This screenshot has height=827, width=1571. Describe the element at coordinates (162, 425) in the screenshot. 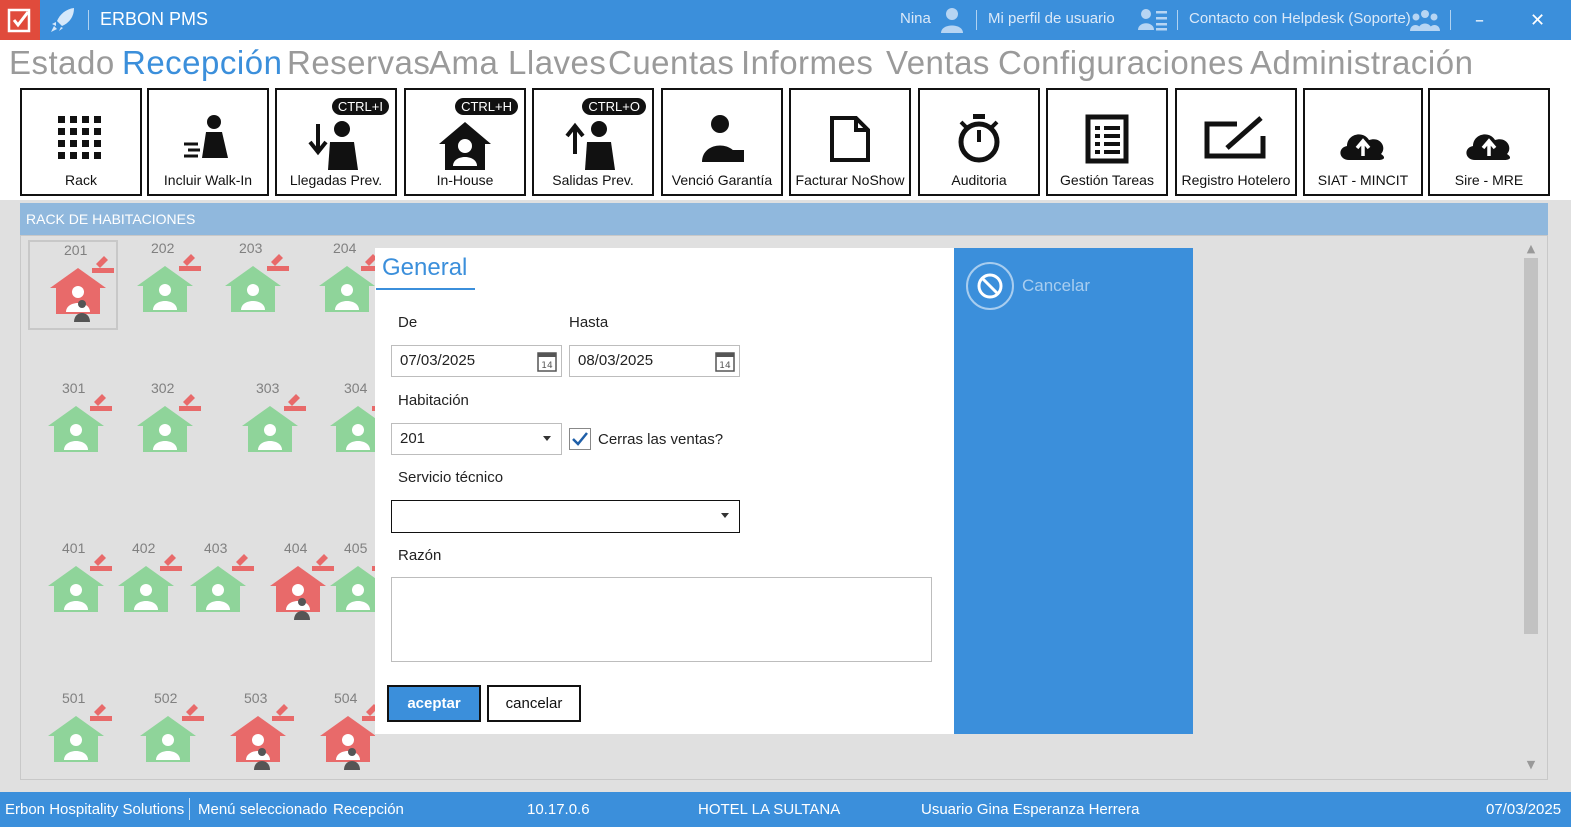

I see `room-302: 302` at that location.